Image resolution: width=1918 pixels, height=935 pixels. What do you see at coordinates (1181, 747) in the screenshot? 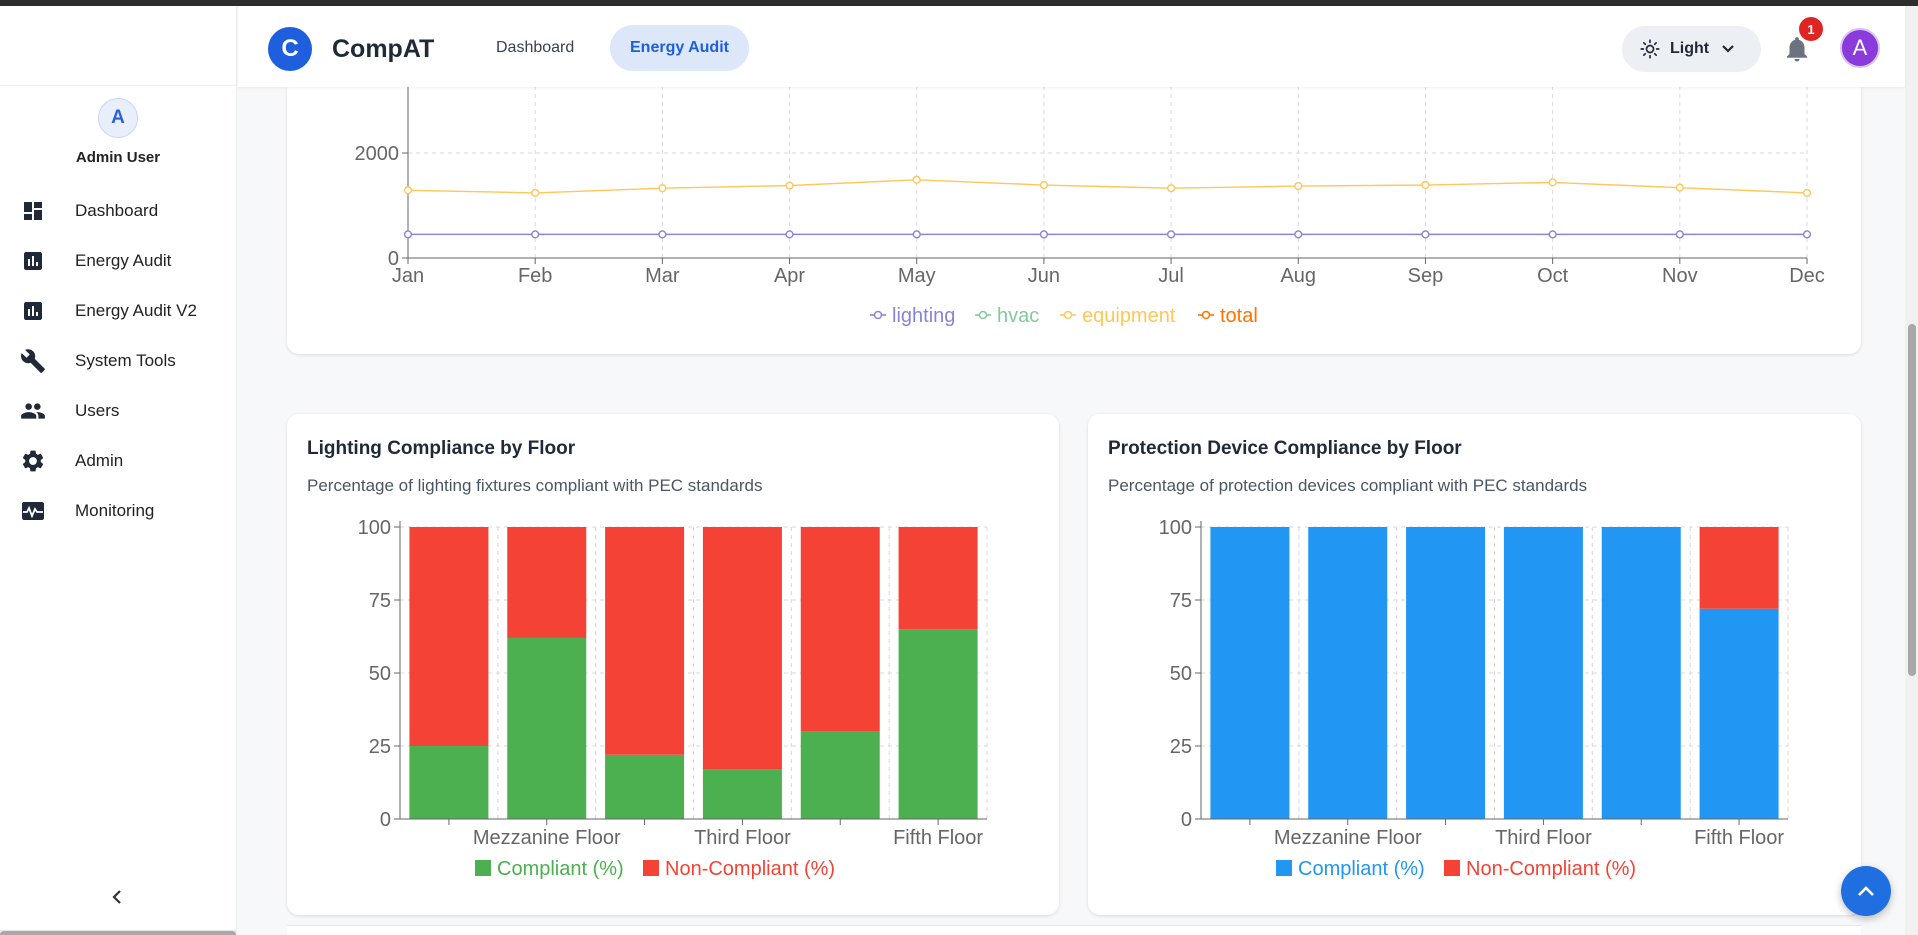
I see `y-tick-label: 25` at bounding box center [1181, 747].